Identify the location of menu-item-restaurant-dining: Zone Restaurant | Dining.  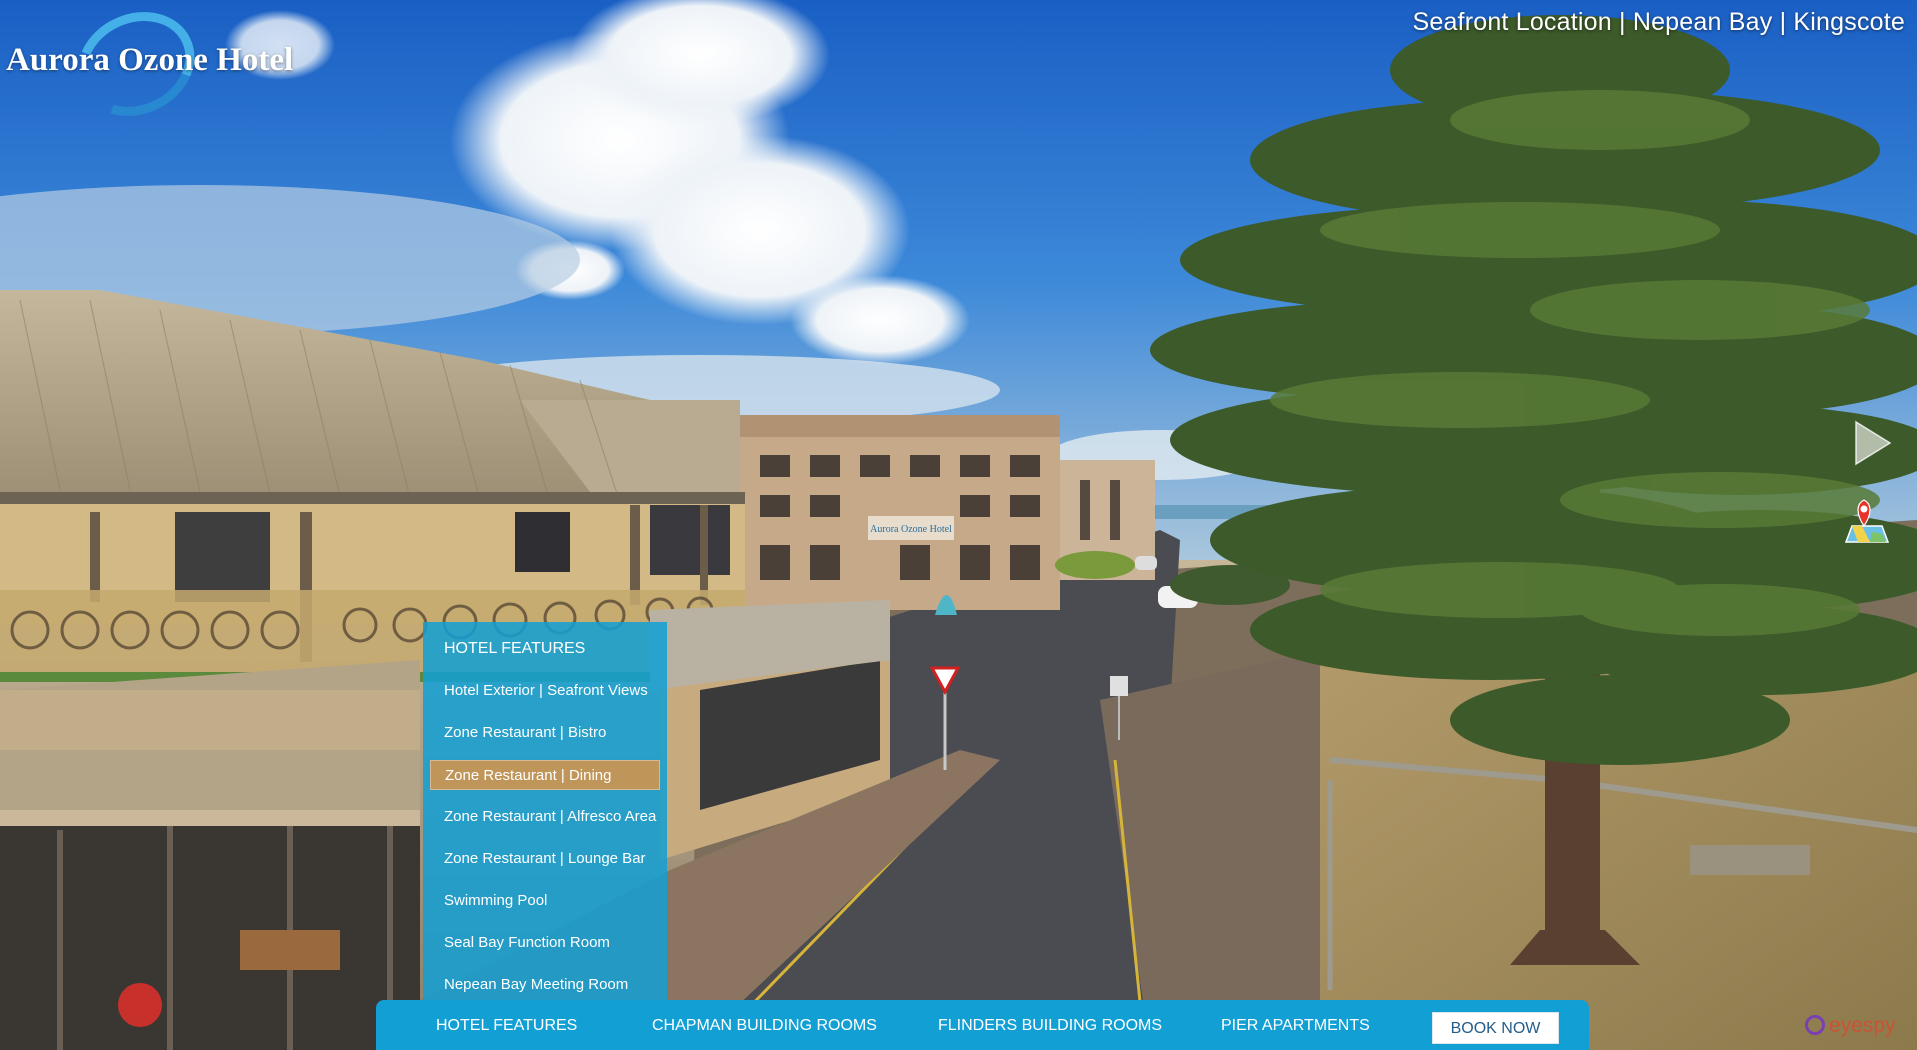
(545, 775).